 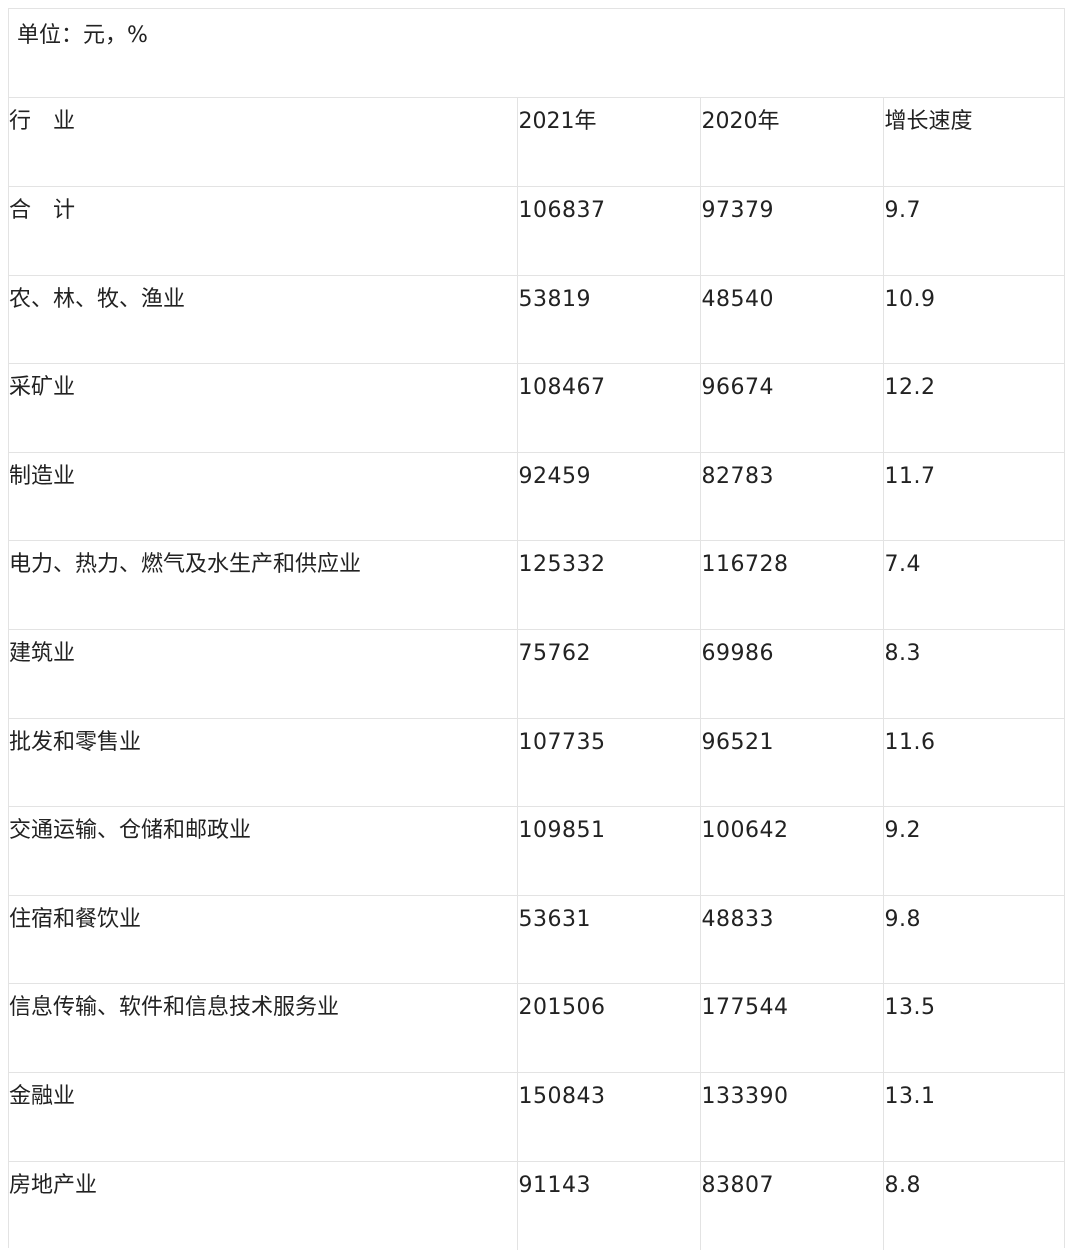 I want to click on value-2020-cell: 69986, so click(x=791, y=674).